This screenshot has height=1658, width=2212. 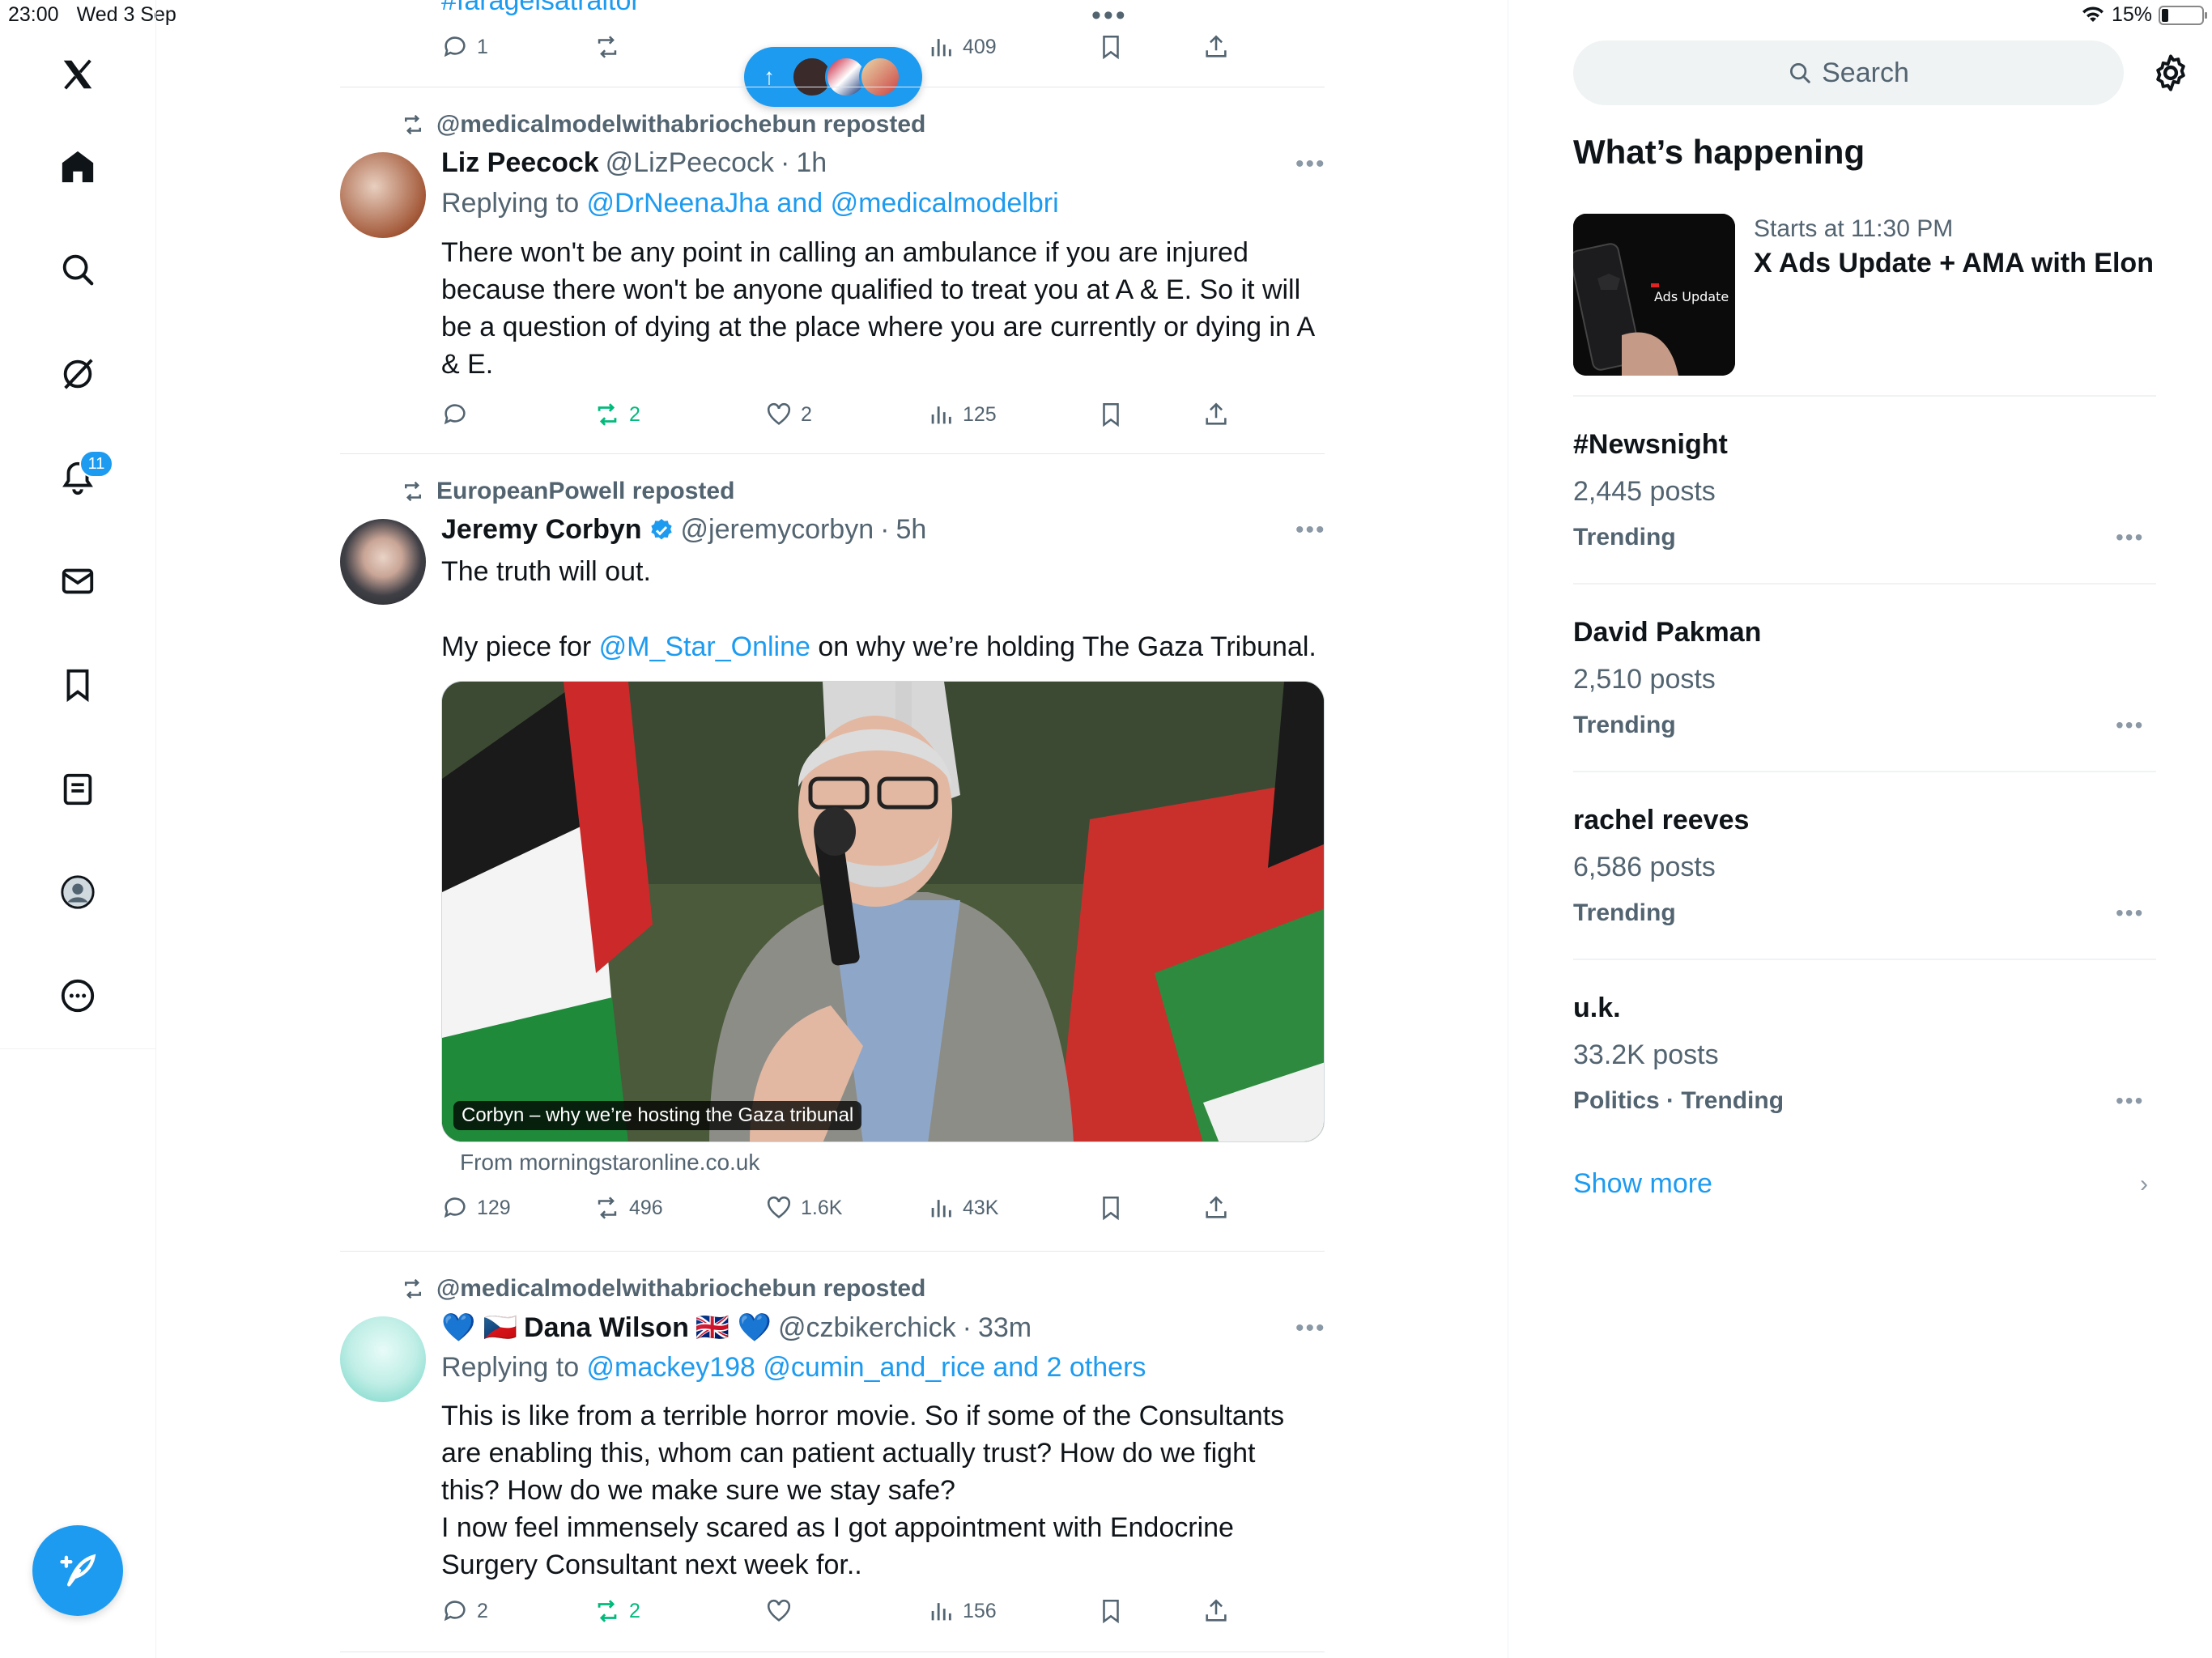 I want to click on left-navigation: 11, so click(x=78, y=829).